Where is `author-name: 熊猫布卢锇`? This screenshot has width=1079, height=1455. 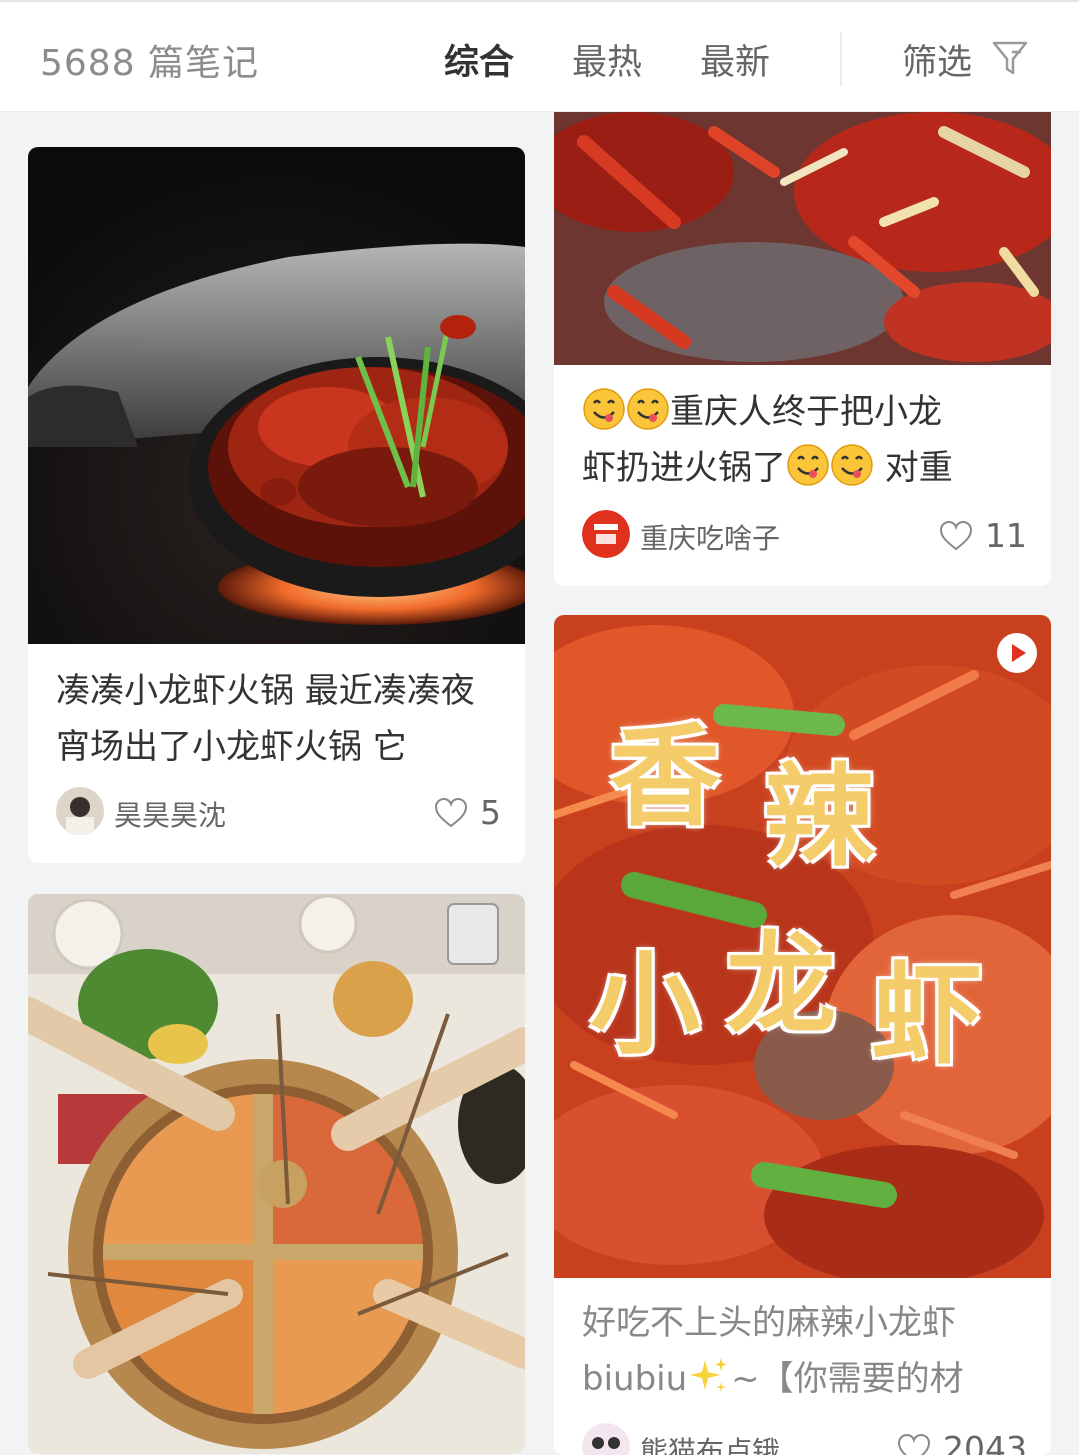
author-name: 熊猫布卢锇 is located at coordinates (710, 1442).